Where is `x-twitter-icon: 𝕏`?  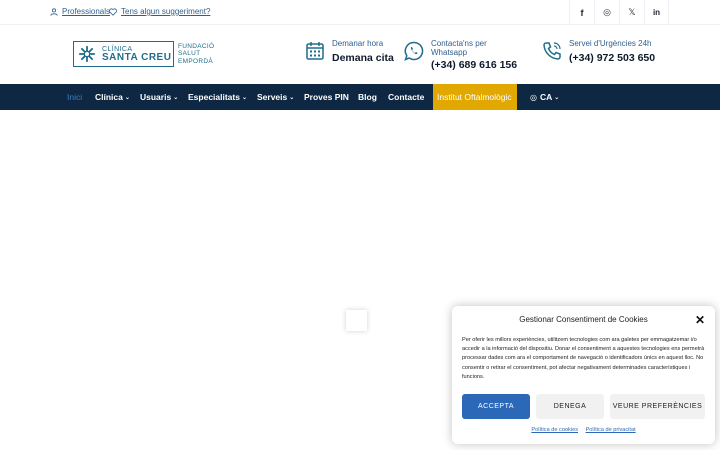
x-twitter-icon: 𝕏 is located at coordinates (631, 12).